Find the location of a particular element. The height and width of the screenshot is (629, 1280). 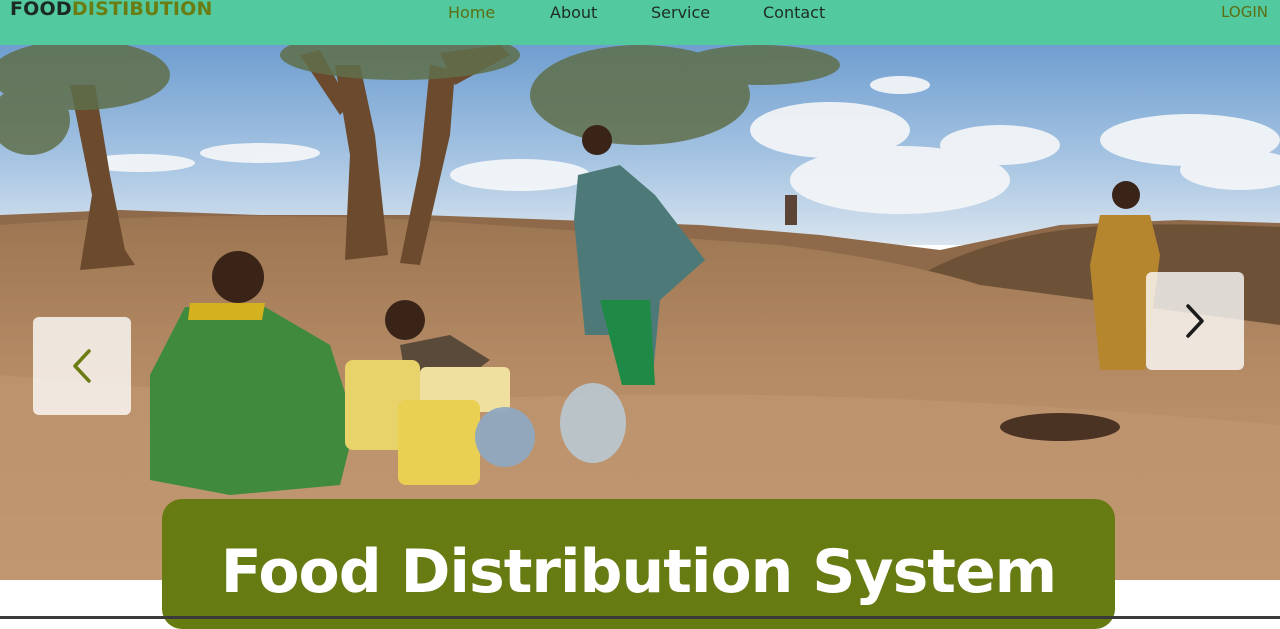

login-link: LOGIN is located at coordinates (1244, 12).